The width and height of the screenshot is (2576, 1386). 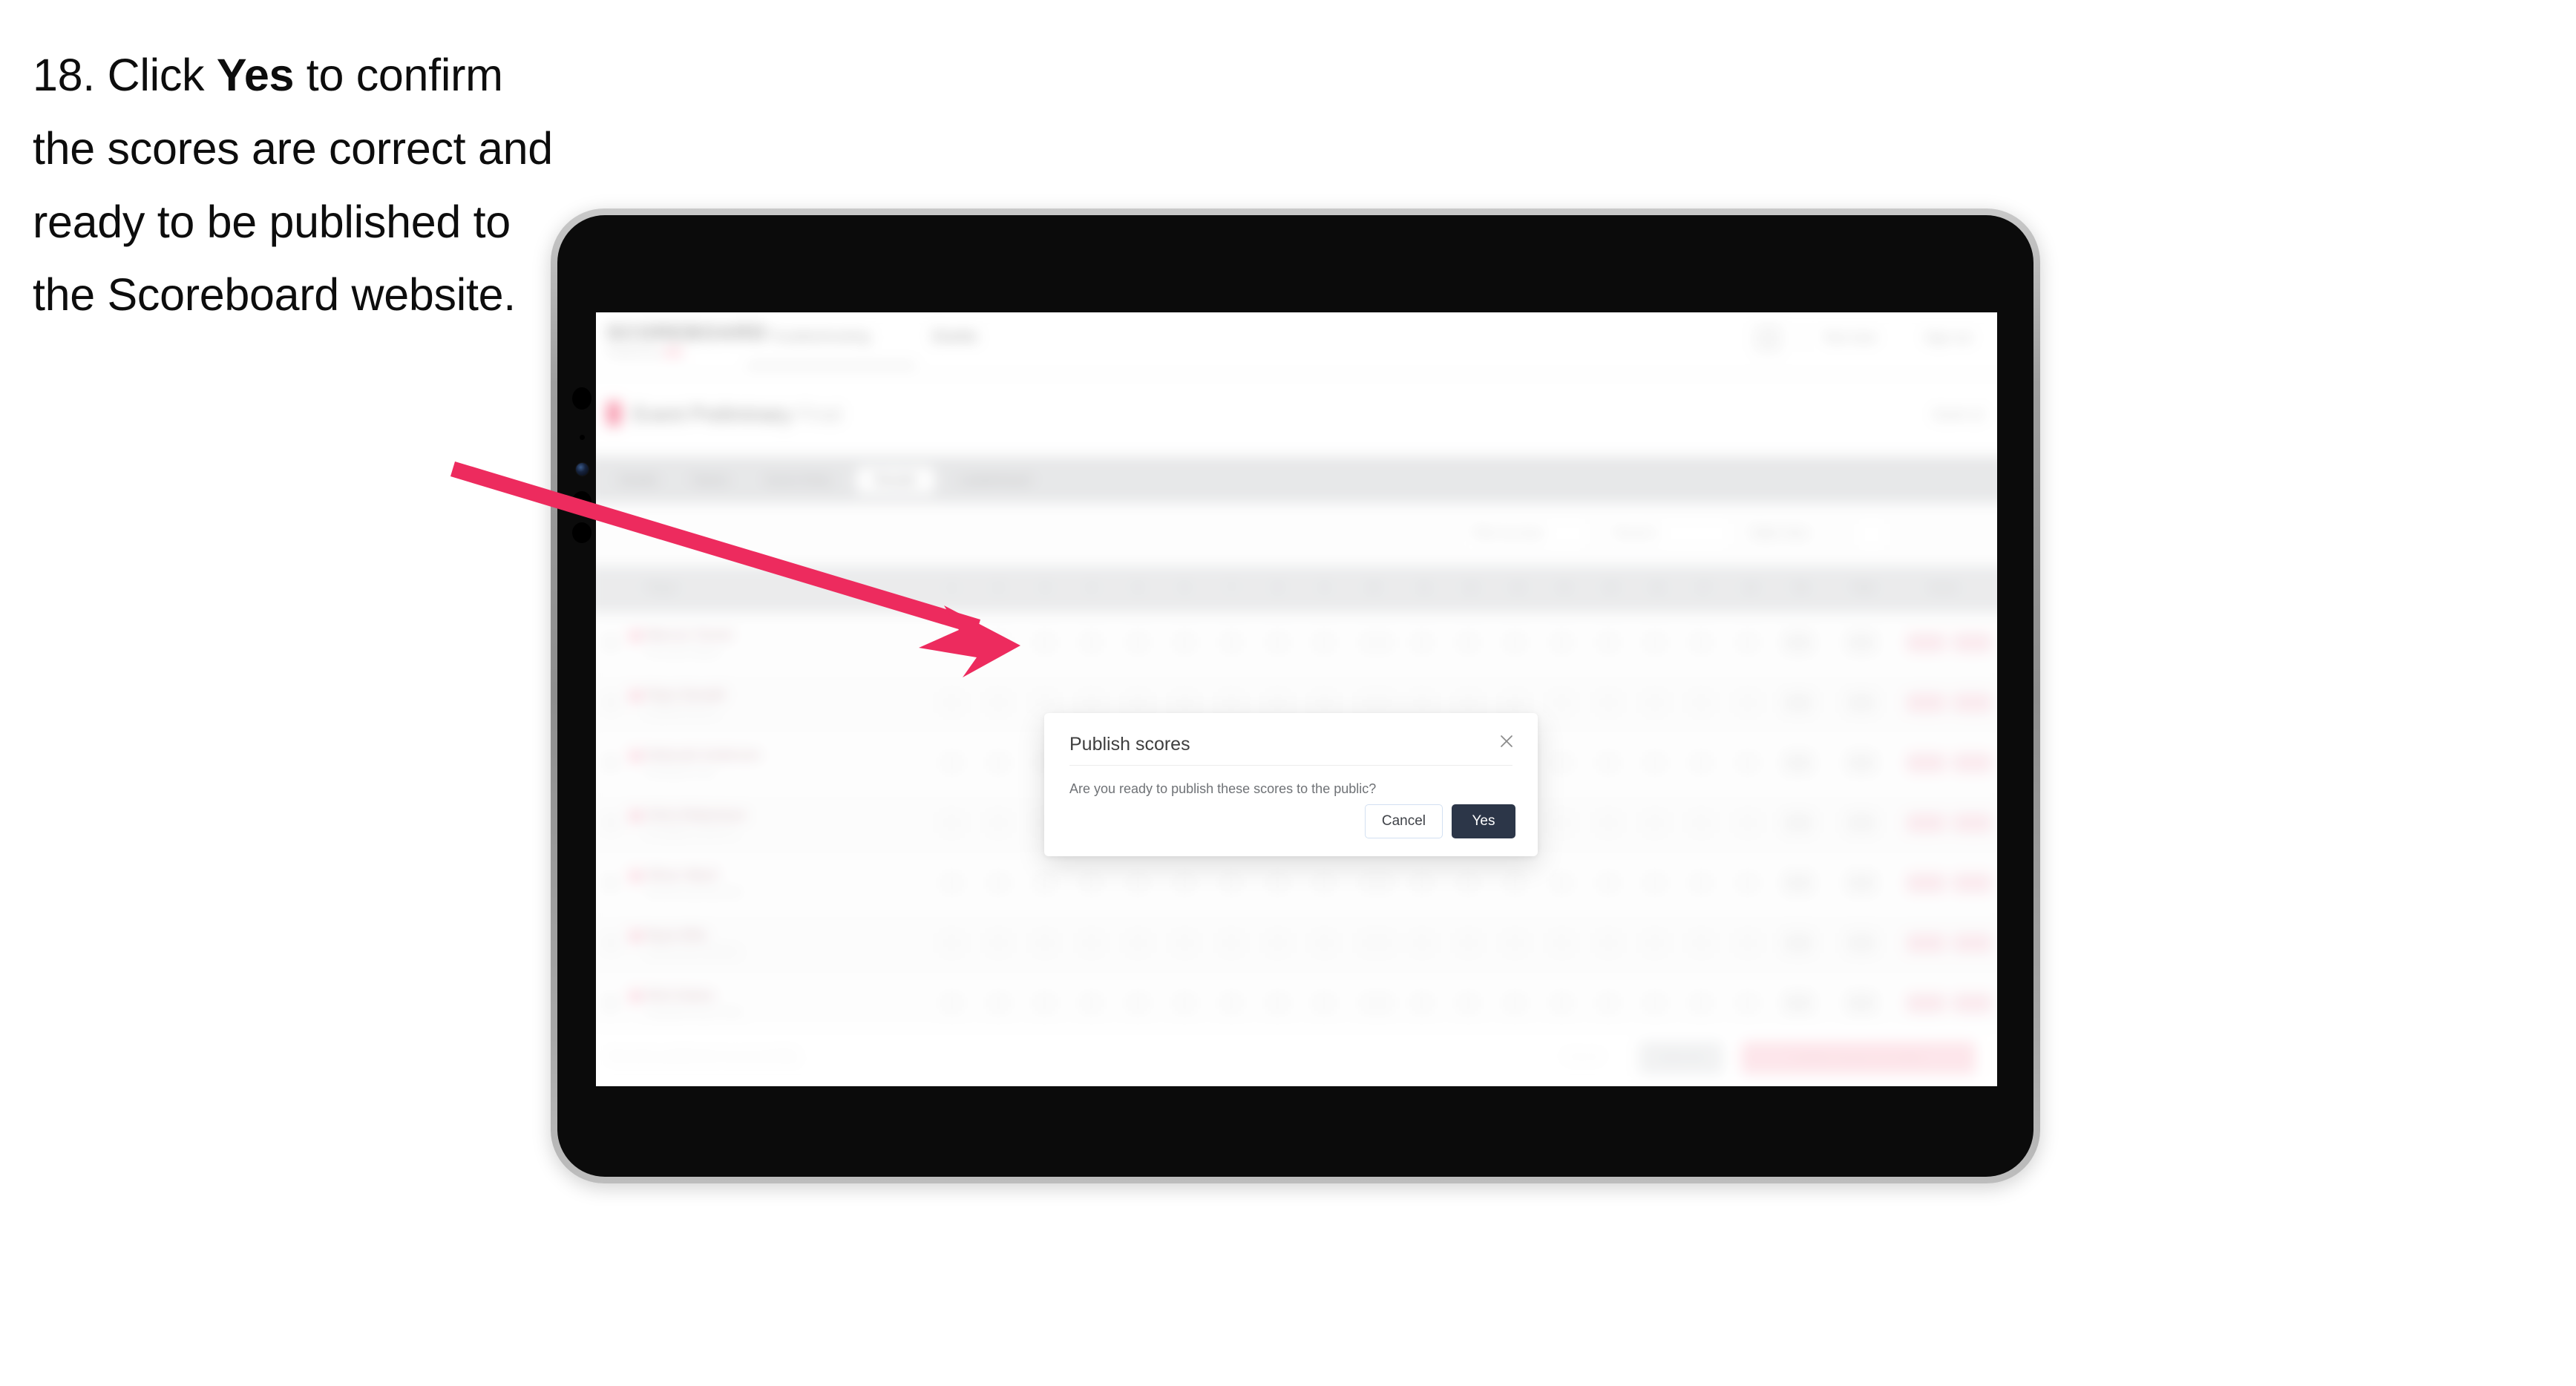 I want to click on search-input, so click(x=986, y=534).